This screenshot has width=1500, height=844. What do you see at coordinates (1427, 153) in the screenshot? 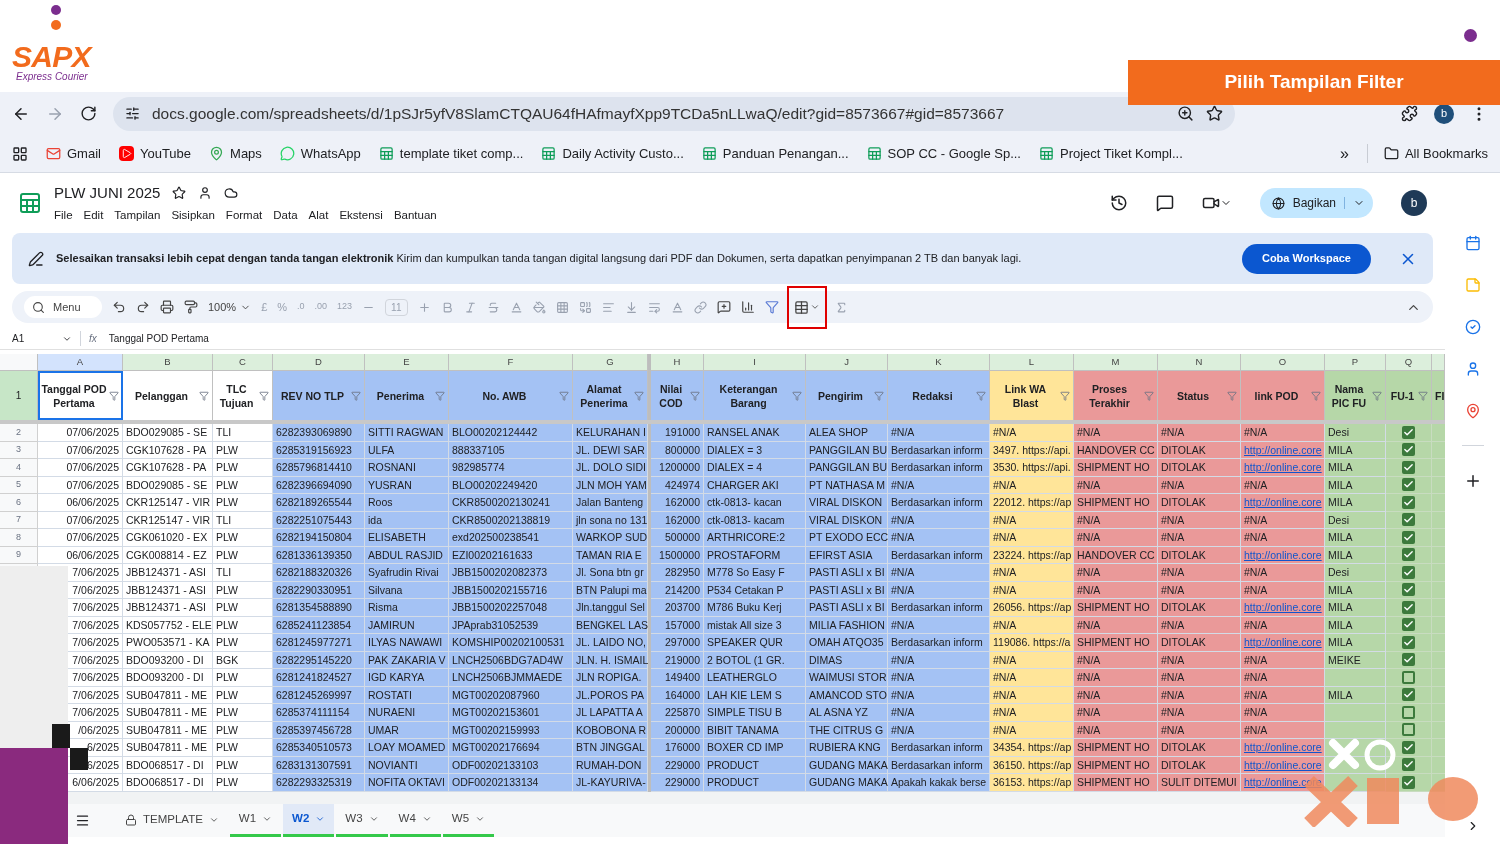
I see `all-bookmarks: All Bookmarks` at bounding box center [1427, 153].